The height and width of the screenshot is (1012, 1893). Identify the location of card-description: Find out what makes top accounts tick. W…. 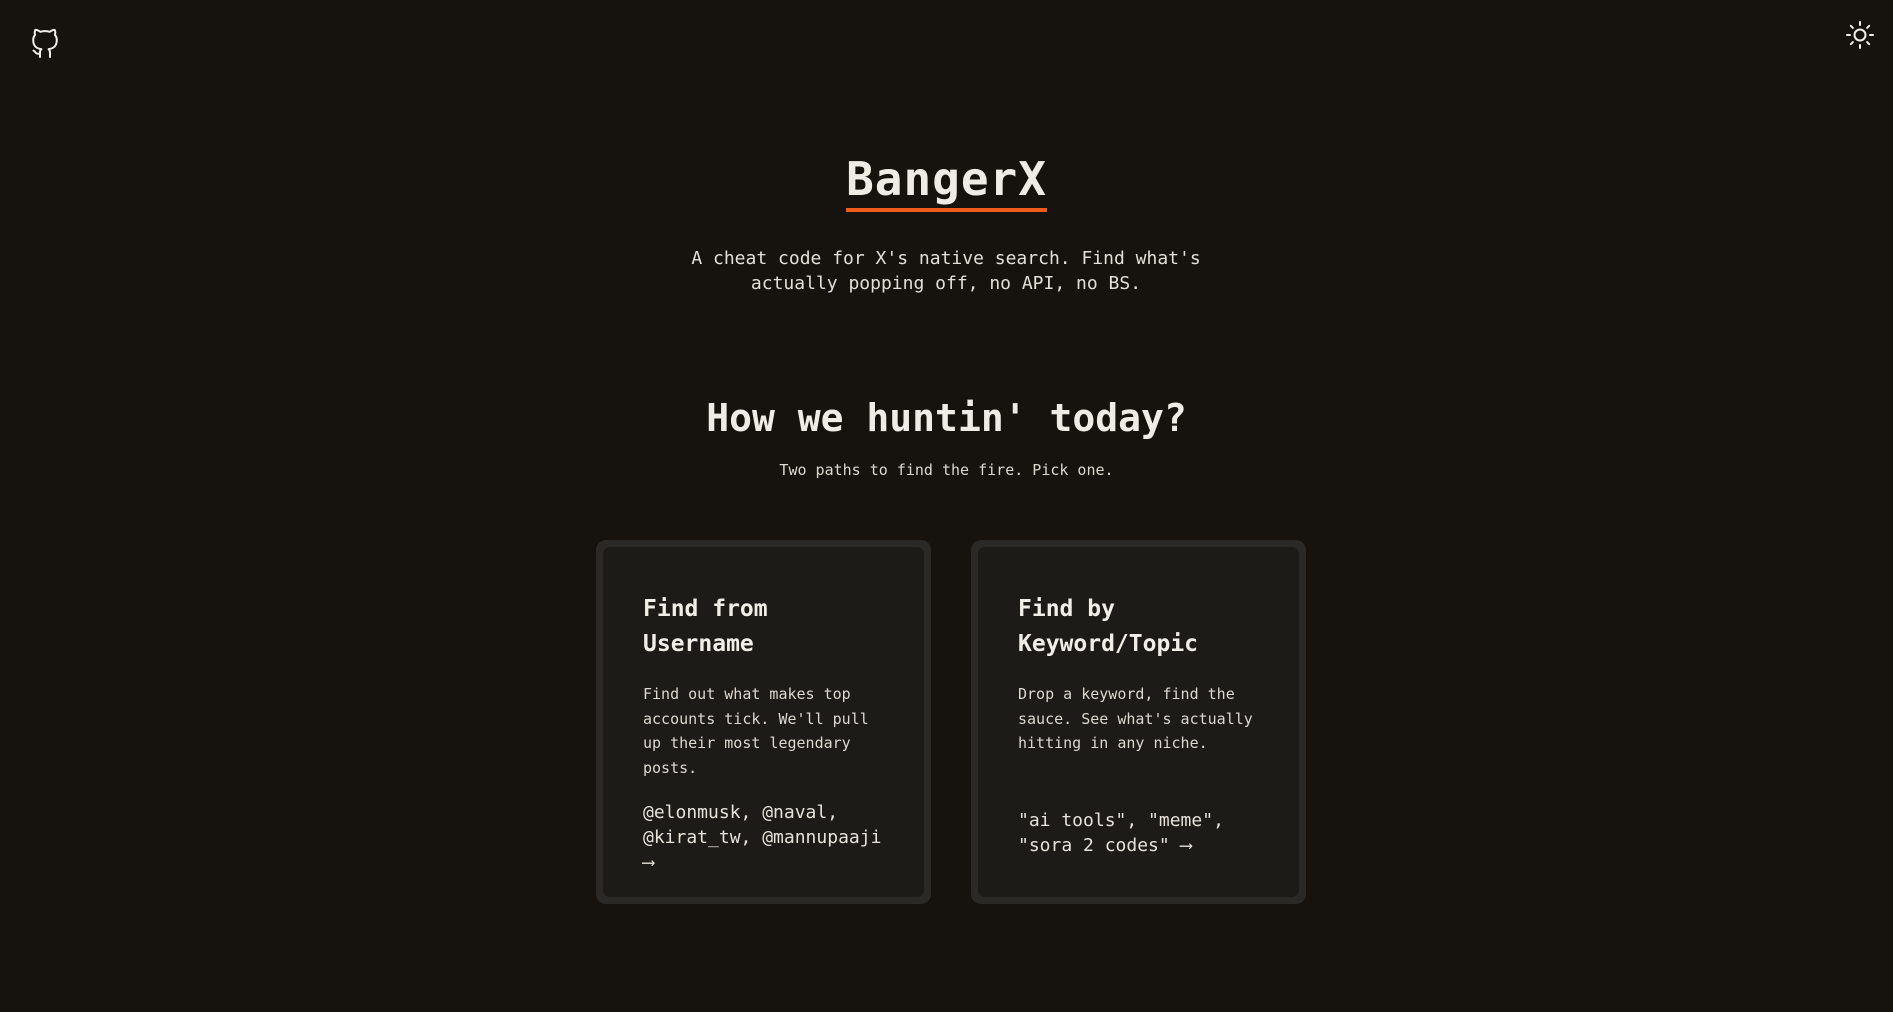
(756, 731).